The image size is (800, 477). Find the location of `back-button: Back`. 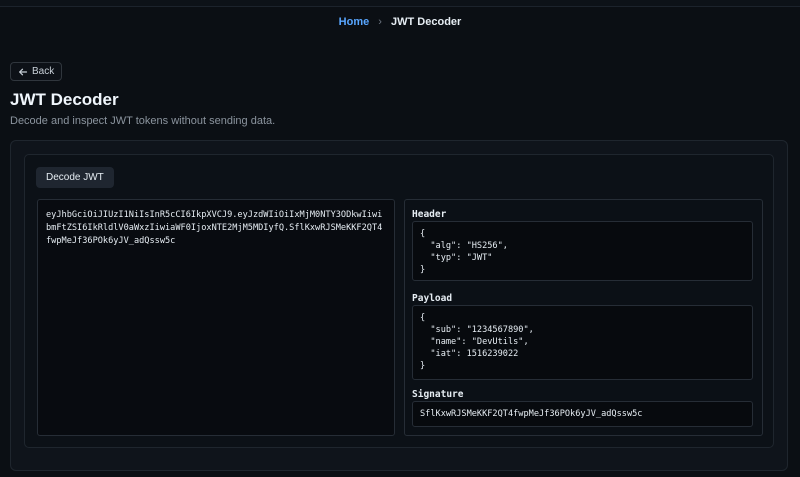

back-button: Back is located at coordinates (36, 71).